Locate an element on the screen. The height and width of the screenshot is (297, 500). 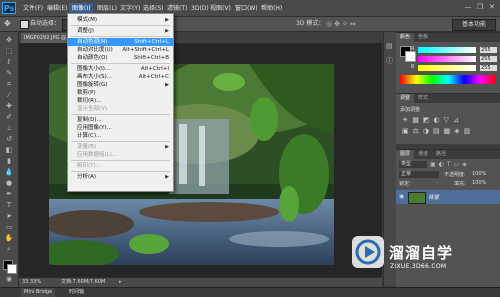
image-menu-item: 图像旋转(G) ▶ is located at coordinates (120, 85).